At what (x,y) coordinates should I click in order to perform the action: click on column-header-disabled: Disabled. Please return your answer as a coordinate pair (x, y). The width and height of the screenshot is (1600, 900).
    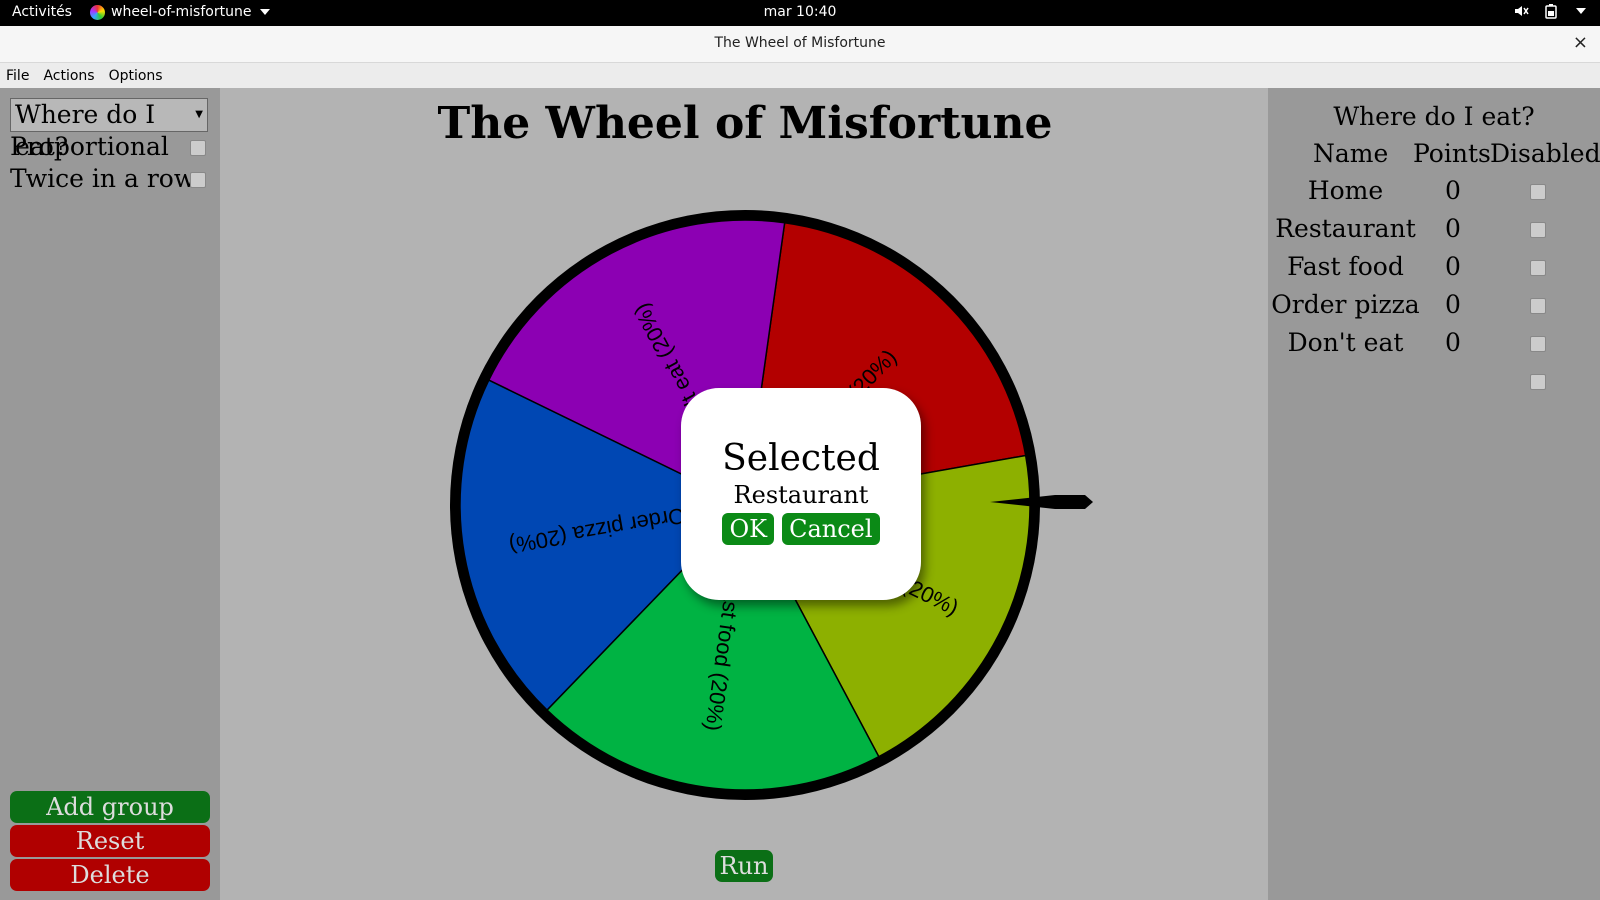
    Looking at the image, I should click on (1545, 153).